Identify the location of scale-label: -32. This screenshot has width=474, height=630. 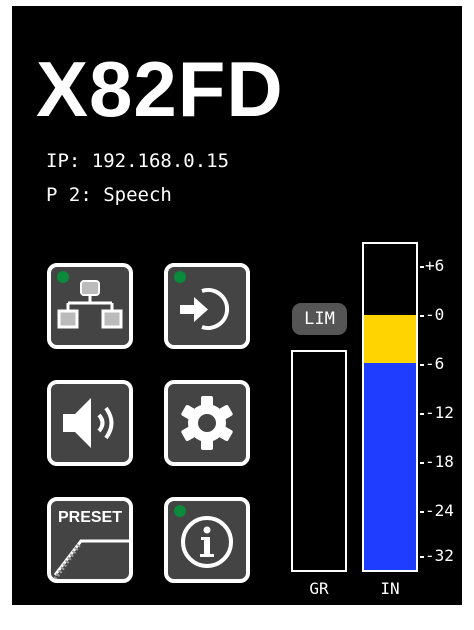
(439, 555).